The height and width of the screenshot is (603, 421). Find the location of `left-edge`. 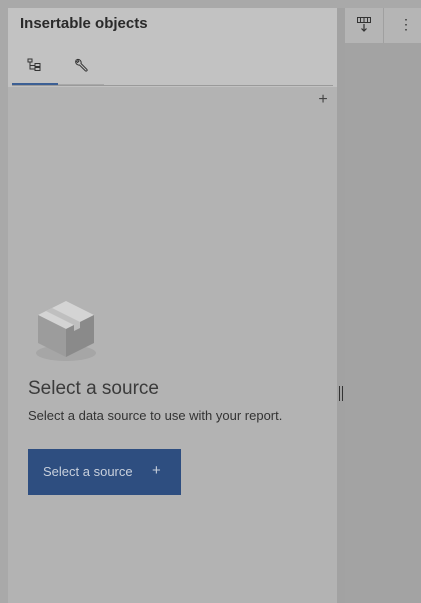

left-edge is located at coordinates (4, 301).